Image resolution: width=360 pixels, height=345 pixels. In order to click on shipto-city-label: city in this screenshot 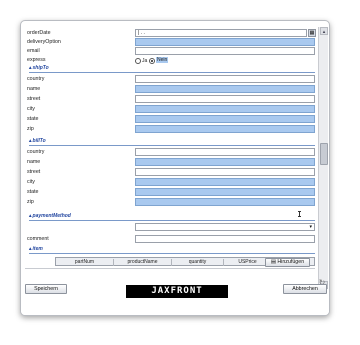, I will do `click(31, 109)`.